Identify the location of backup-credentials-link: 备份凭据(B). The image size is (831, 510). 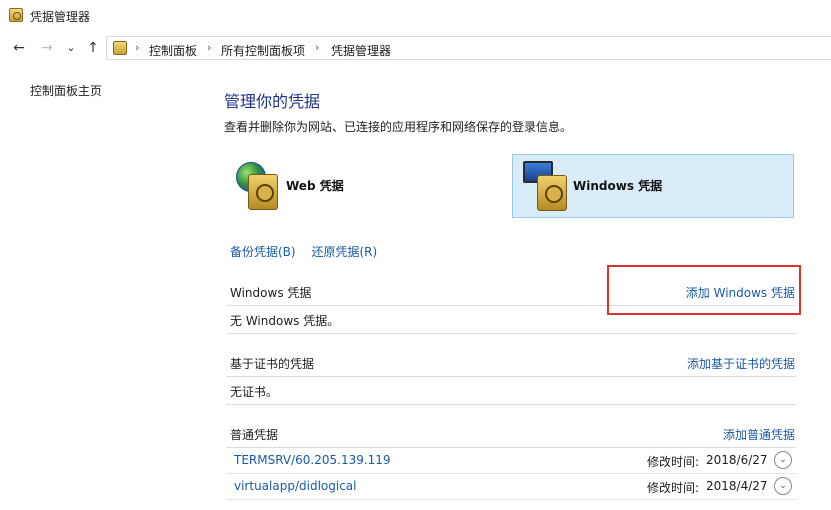
(263, 252).